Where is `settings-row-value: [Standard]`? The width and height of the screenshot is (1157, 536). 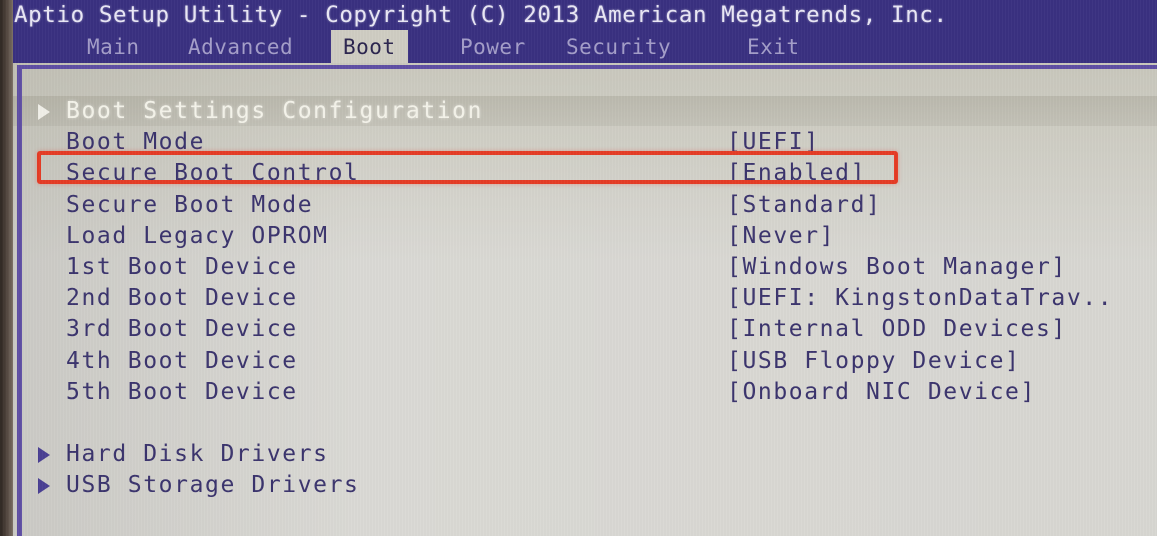 settings-row-value: [Standard] is located at coordinates (804, 205).